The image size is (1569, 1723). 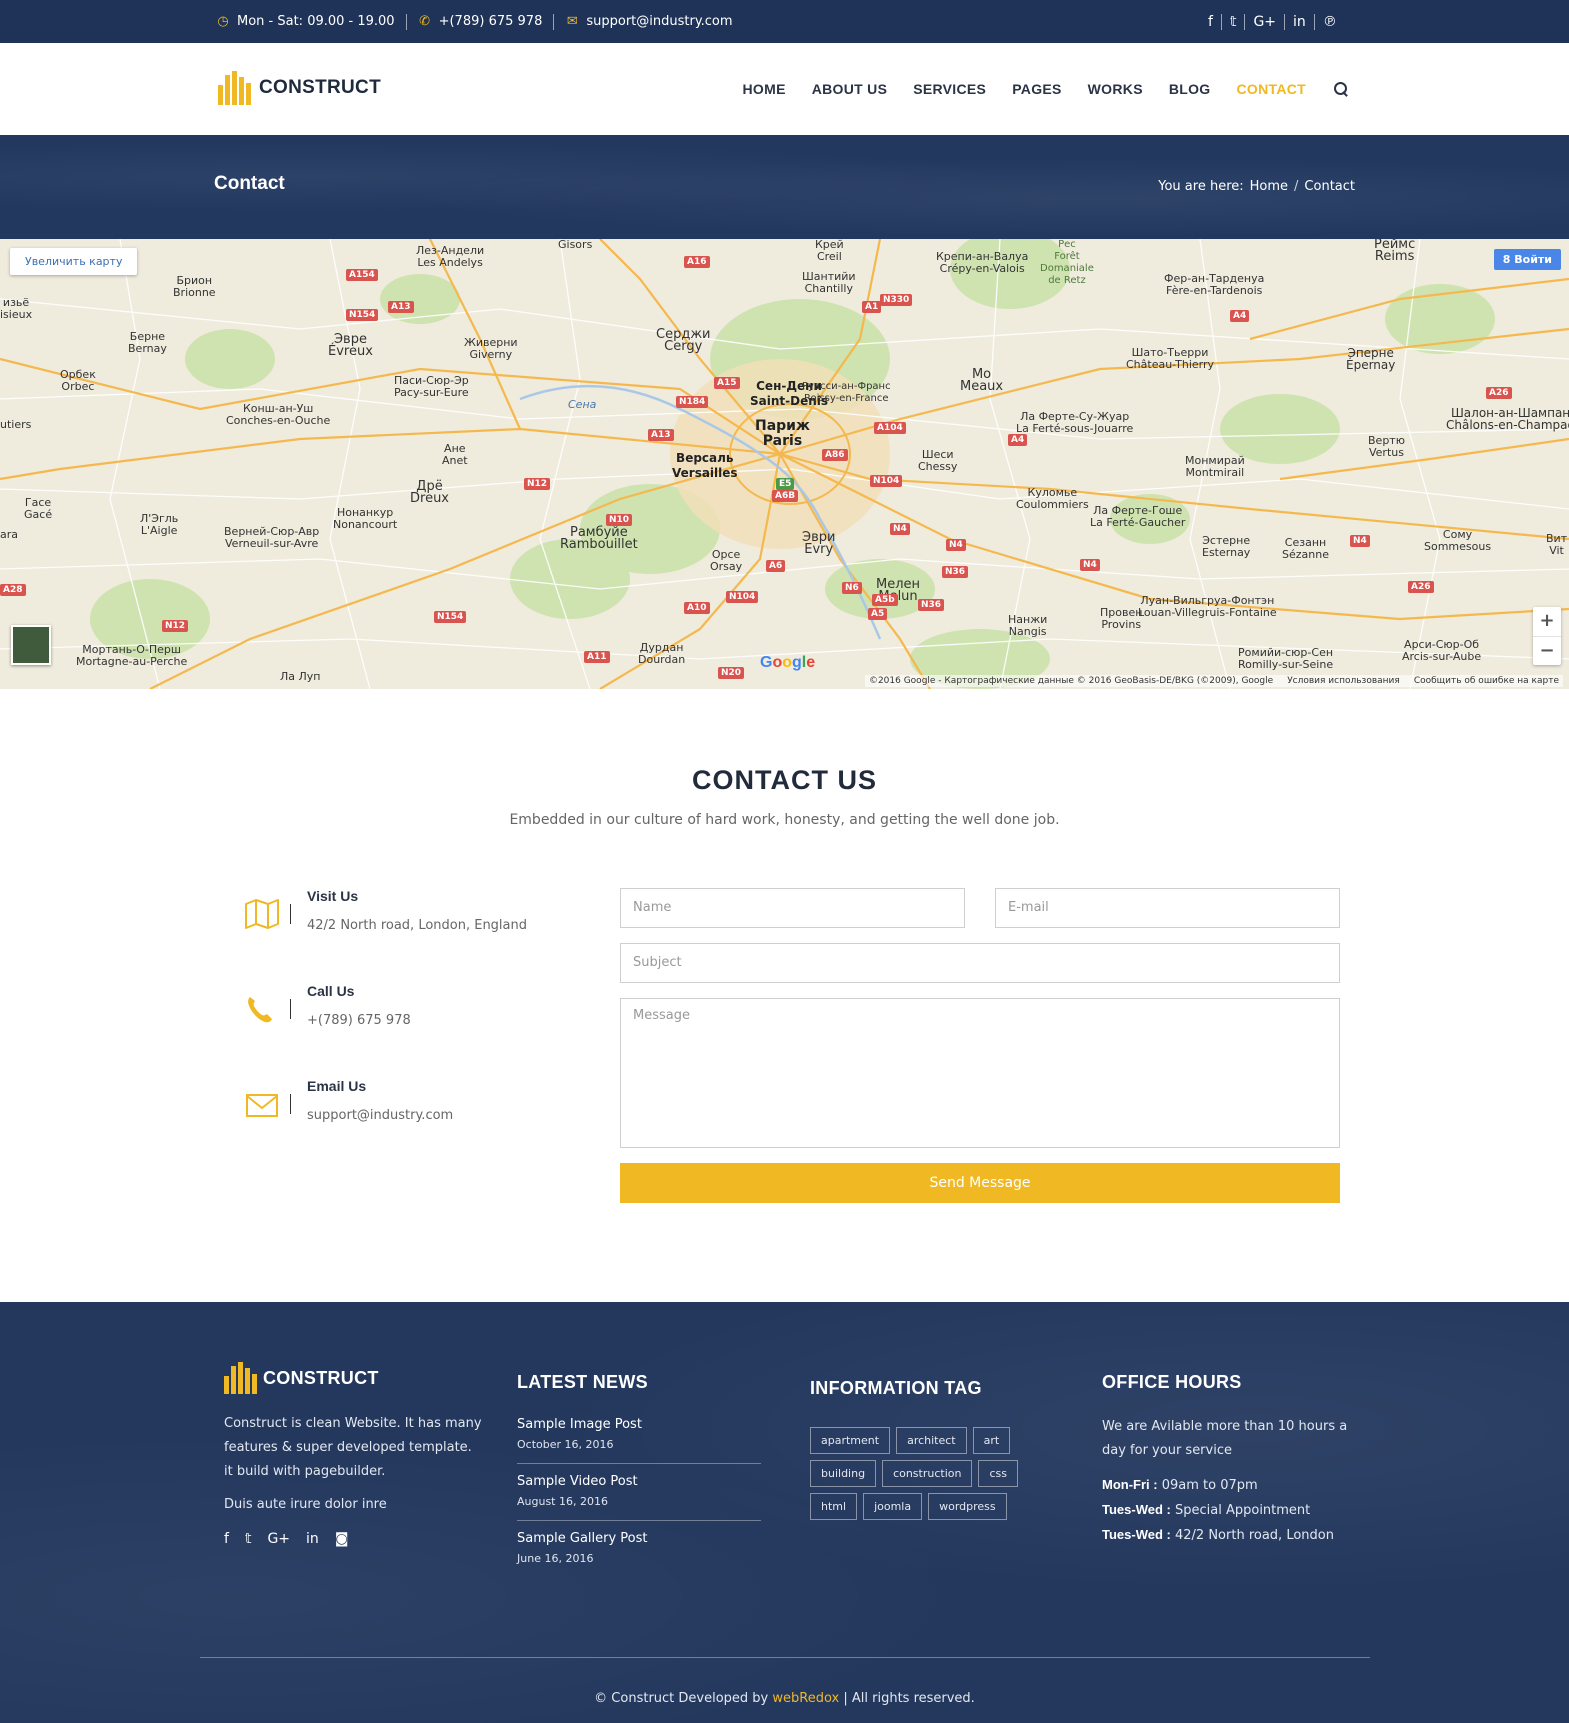 What do you see at coordinates (931, 1440) in the screenshot?
I see `tag-architect: architect` at bounding box center [931, 1440].